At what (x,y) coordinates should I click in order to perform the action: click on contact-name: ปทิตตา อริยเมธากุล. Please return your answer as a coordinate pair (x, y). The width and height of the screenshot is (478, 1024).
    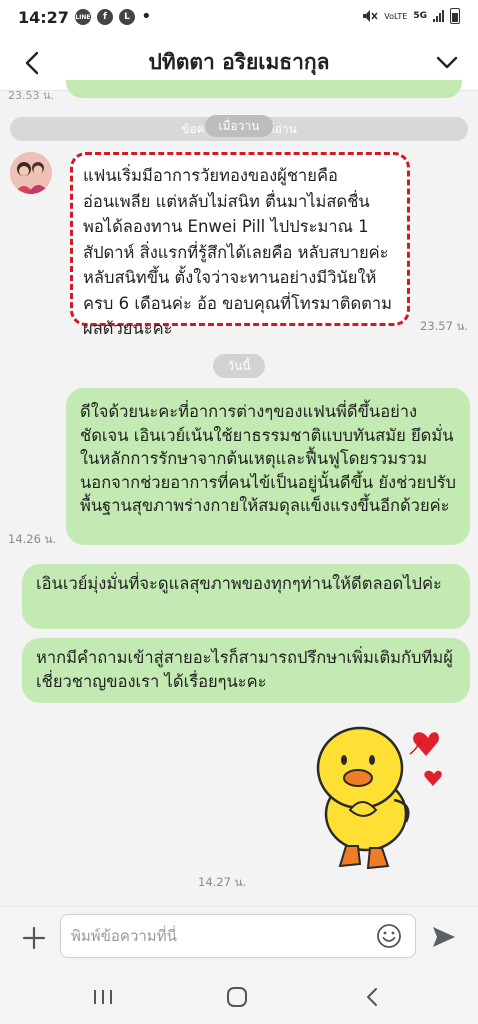
    Looking at the image, I should click on (239, 62).